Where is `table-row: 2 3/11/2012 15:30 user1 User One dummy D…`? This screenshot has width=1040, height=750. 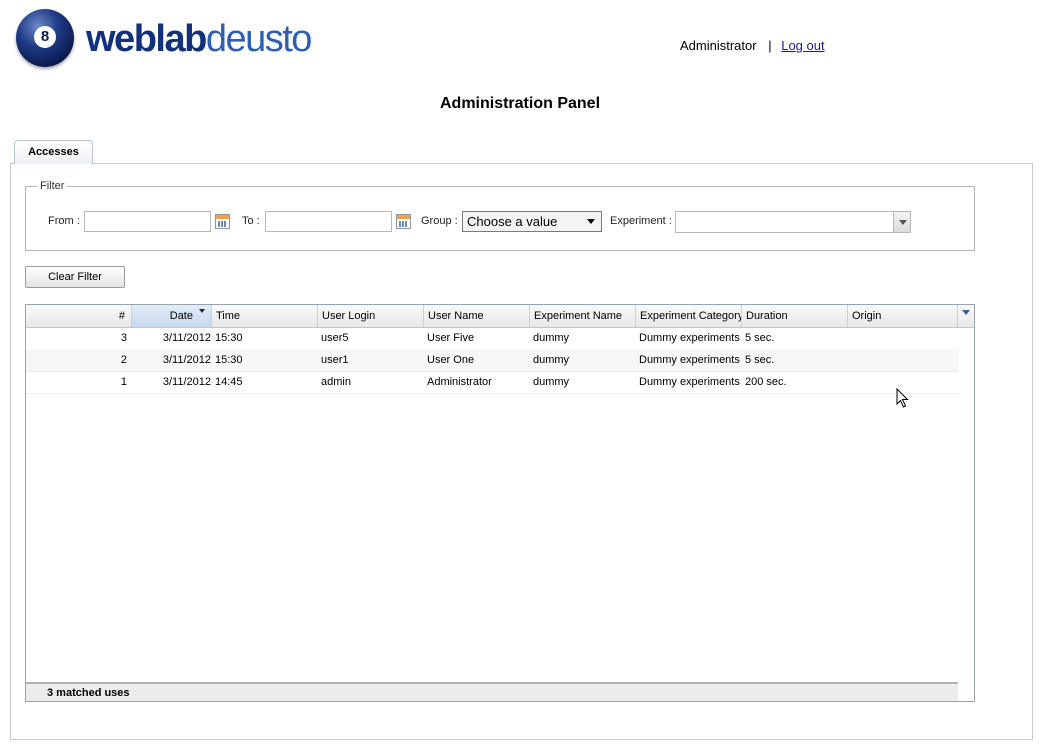 table-row: 2 3/11/2012 15:30 user1 User One dummy D… is located at coordinates (492, 360).